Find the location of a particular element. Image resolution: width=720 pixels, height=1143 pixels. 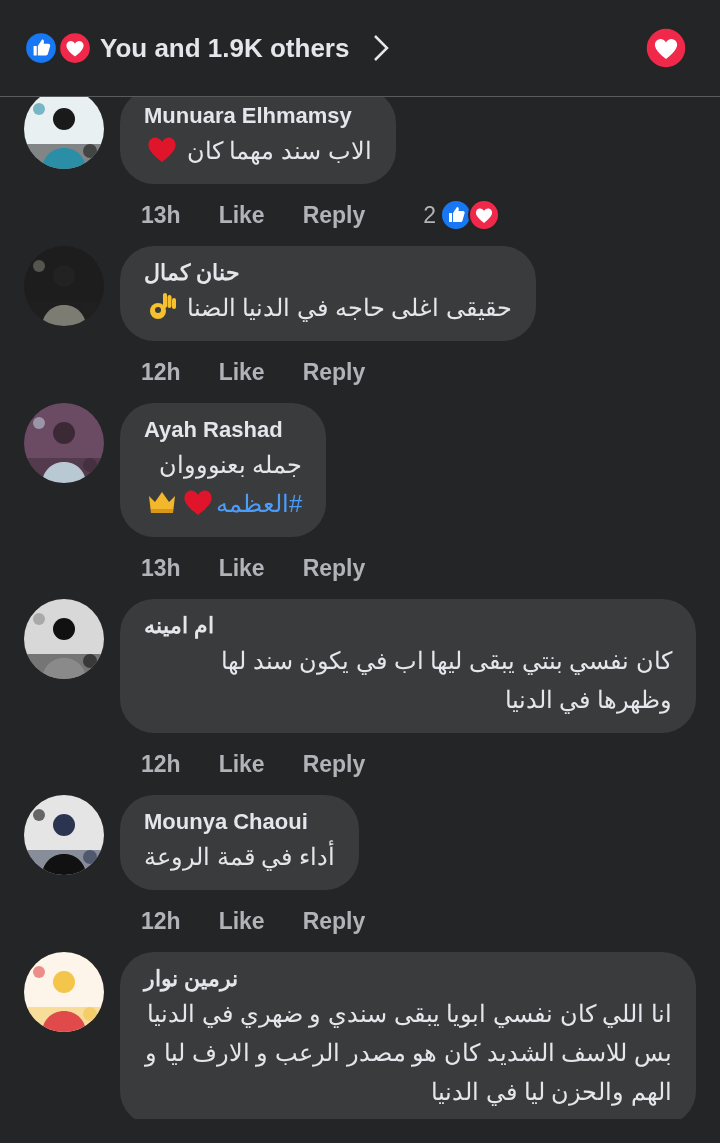

reaction-count: 2 is located at coordinates (430, 215).